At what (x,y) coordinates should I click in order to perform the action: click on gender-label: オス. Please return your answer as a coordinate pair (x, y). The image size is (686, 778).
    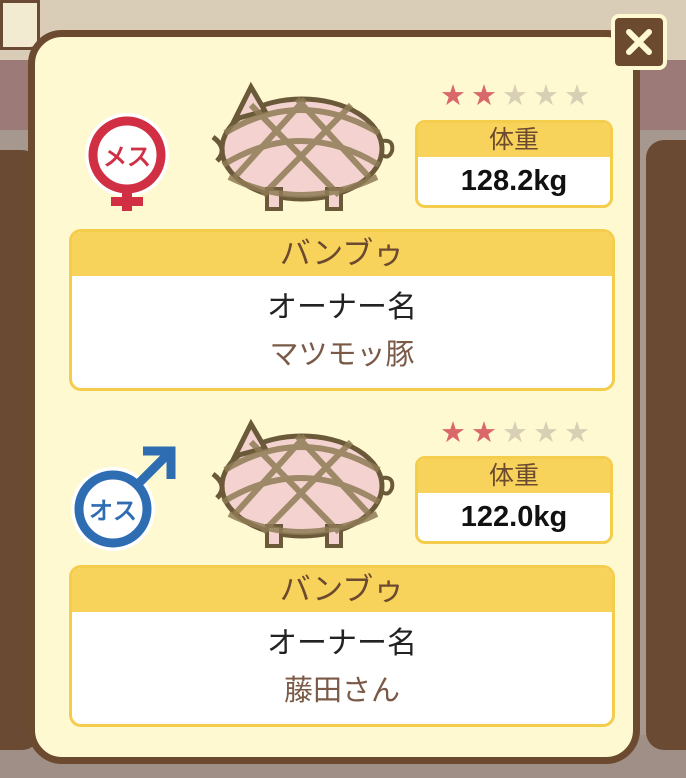
    Looking at the image, I should click on (113, 511).